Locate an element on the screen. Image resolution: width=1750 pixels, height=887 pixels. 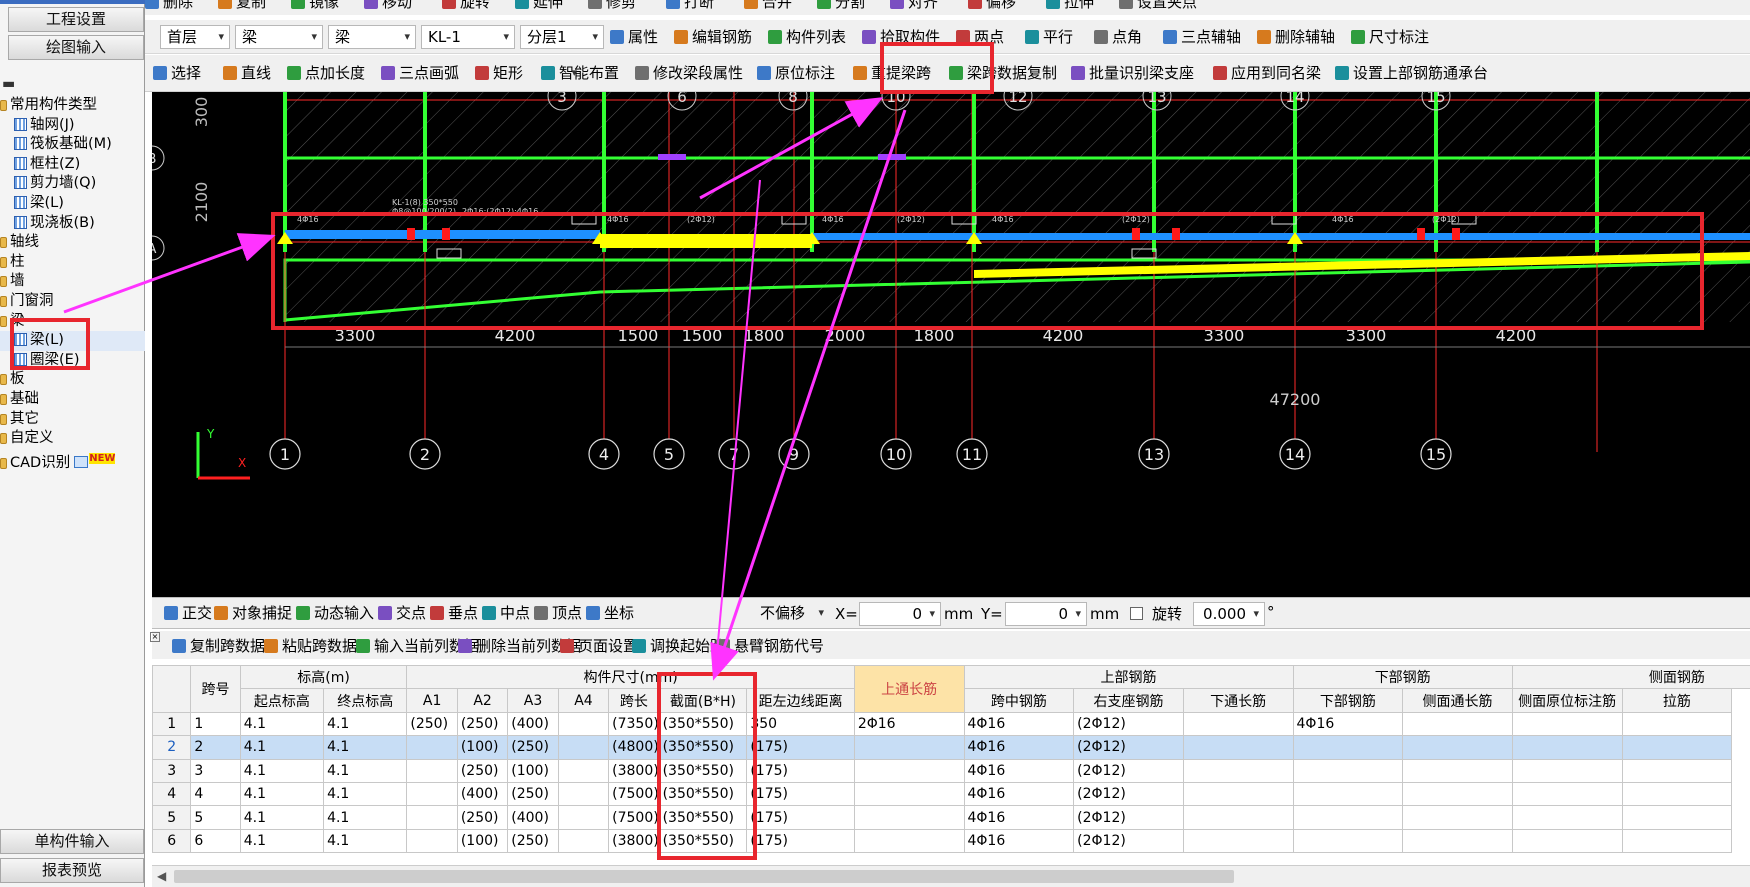
header-top_long: 上通长筋 is located at coordinates (909, 689).